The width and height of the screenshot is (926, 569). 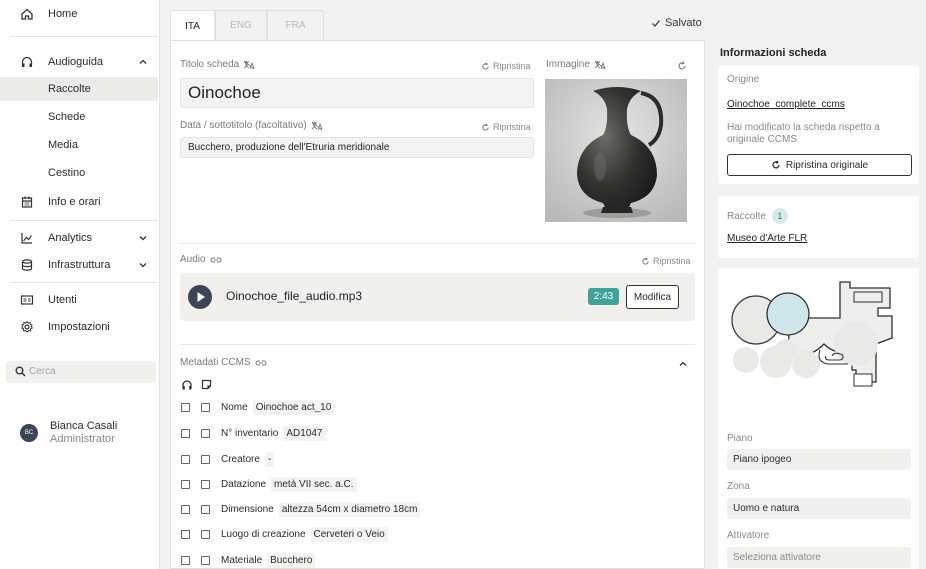 What do you see at coordinates (819, 459) in the screenshot?
I see `floor-select: Piano ipogeo` at bounding box center [819, 459].